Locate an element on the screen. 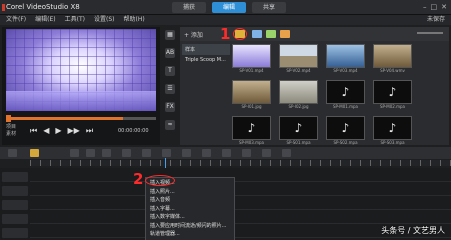 Image resolution: width=451 pixels, height=240 pixels. media-thumbnail: SP-V01.mp4 is located at coordinates (251, 59).